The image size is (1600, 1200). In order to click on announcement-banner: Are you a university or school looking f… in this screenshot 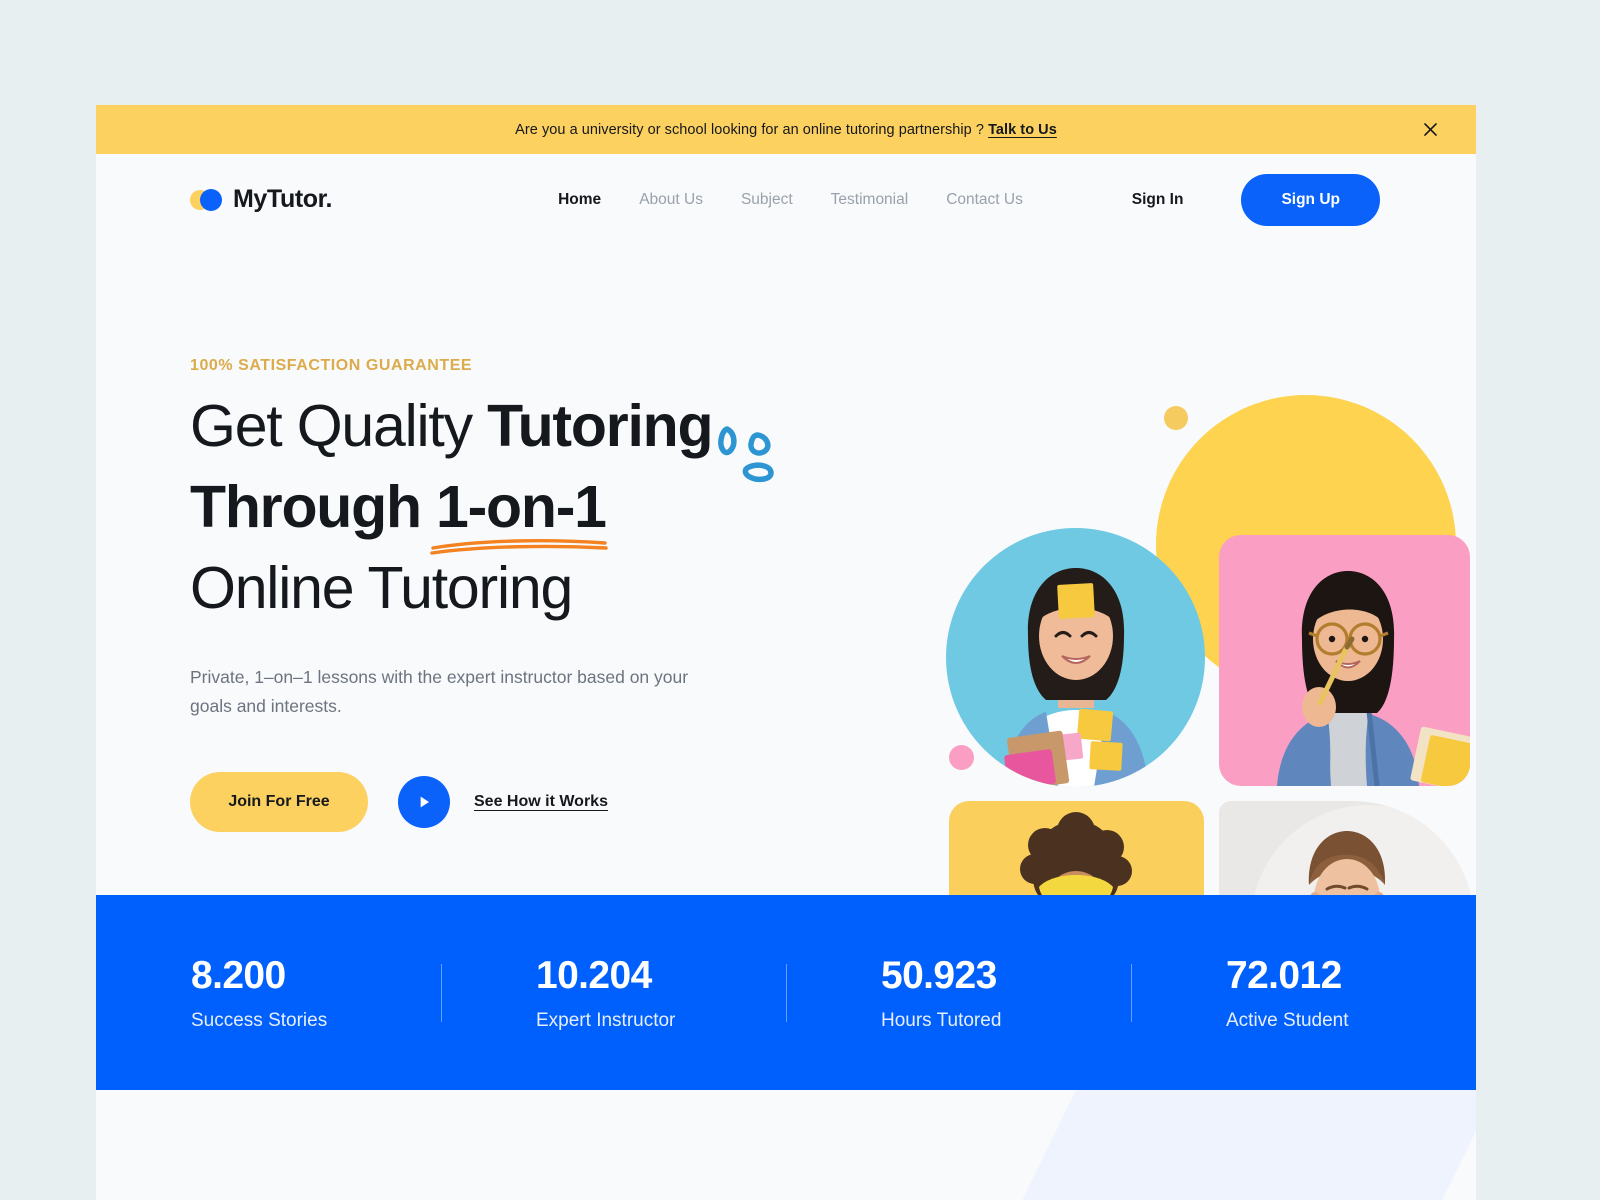, I will do `click(786, 129)`.